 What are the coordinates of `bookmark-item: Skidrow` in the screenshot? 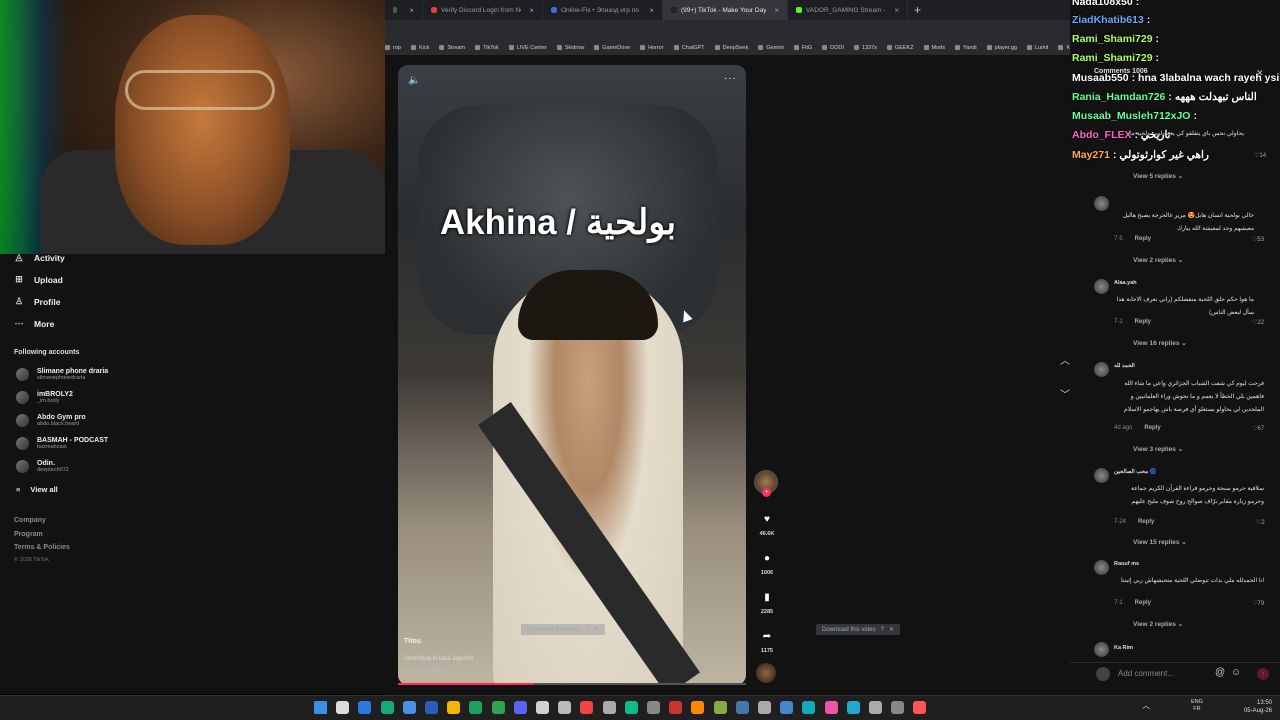 It's located at (570, 48).